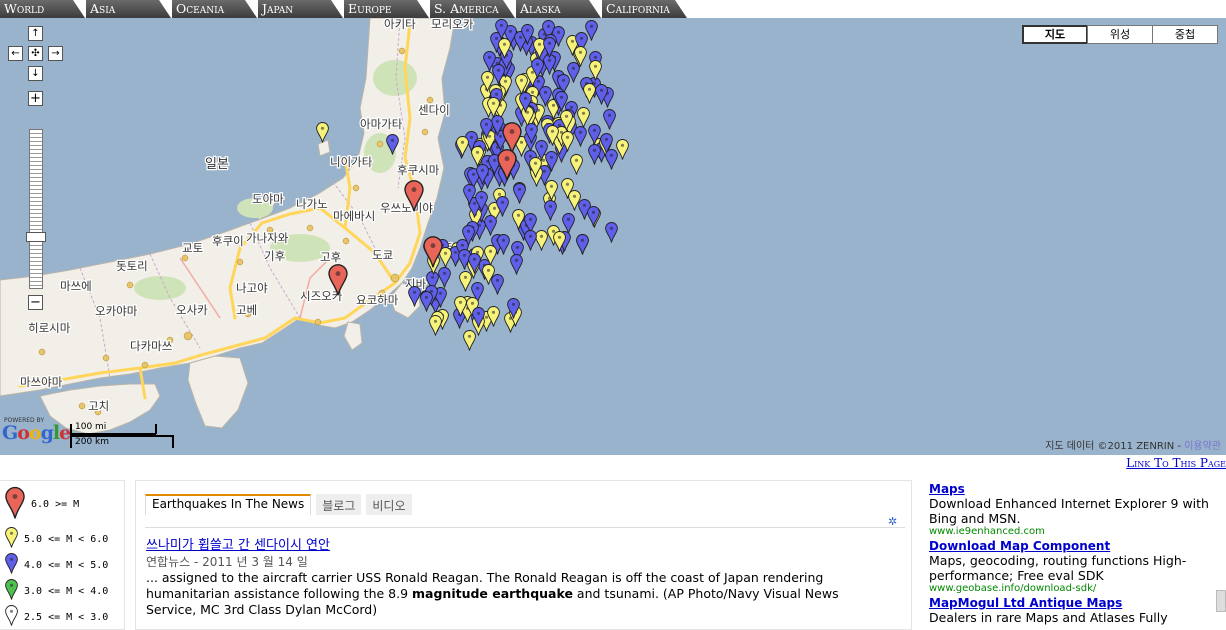  What do you see at coordinates (1176, 463) in the screenshot?
I see `link-to-this-page: Link To This Page` at bounding box center [1176, 463].